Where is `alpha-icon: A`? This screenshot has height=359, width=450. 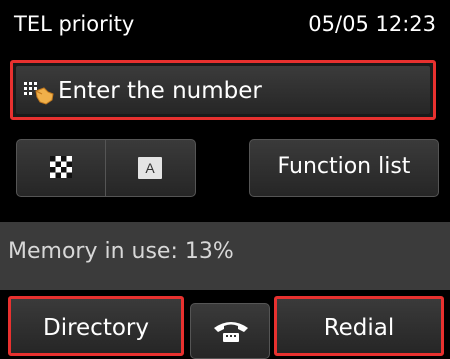
alpha-icon: A is located at coordinates (150, 168).